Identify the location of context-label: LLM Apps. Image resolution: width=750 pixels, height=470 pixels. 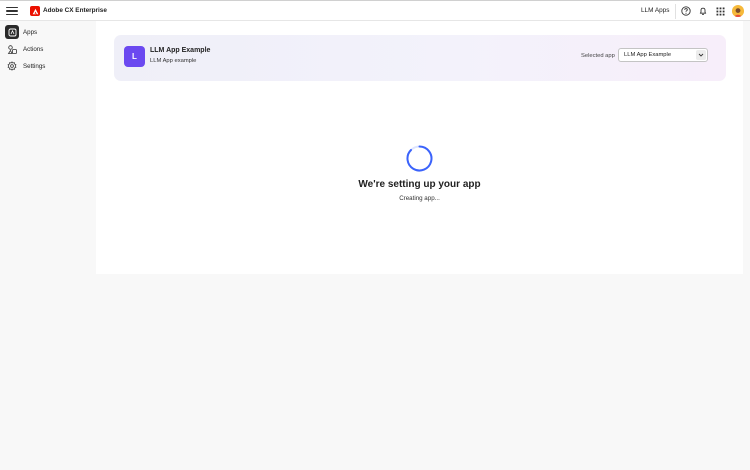
(655, 10).